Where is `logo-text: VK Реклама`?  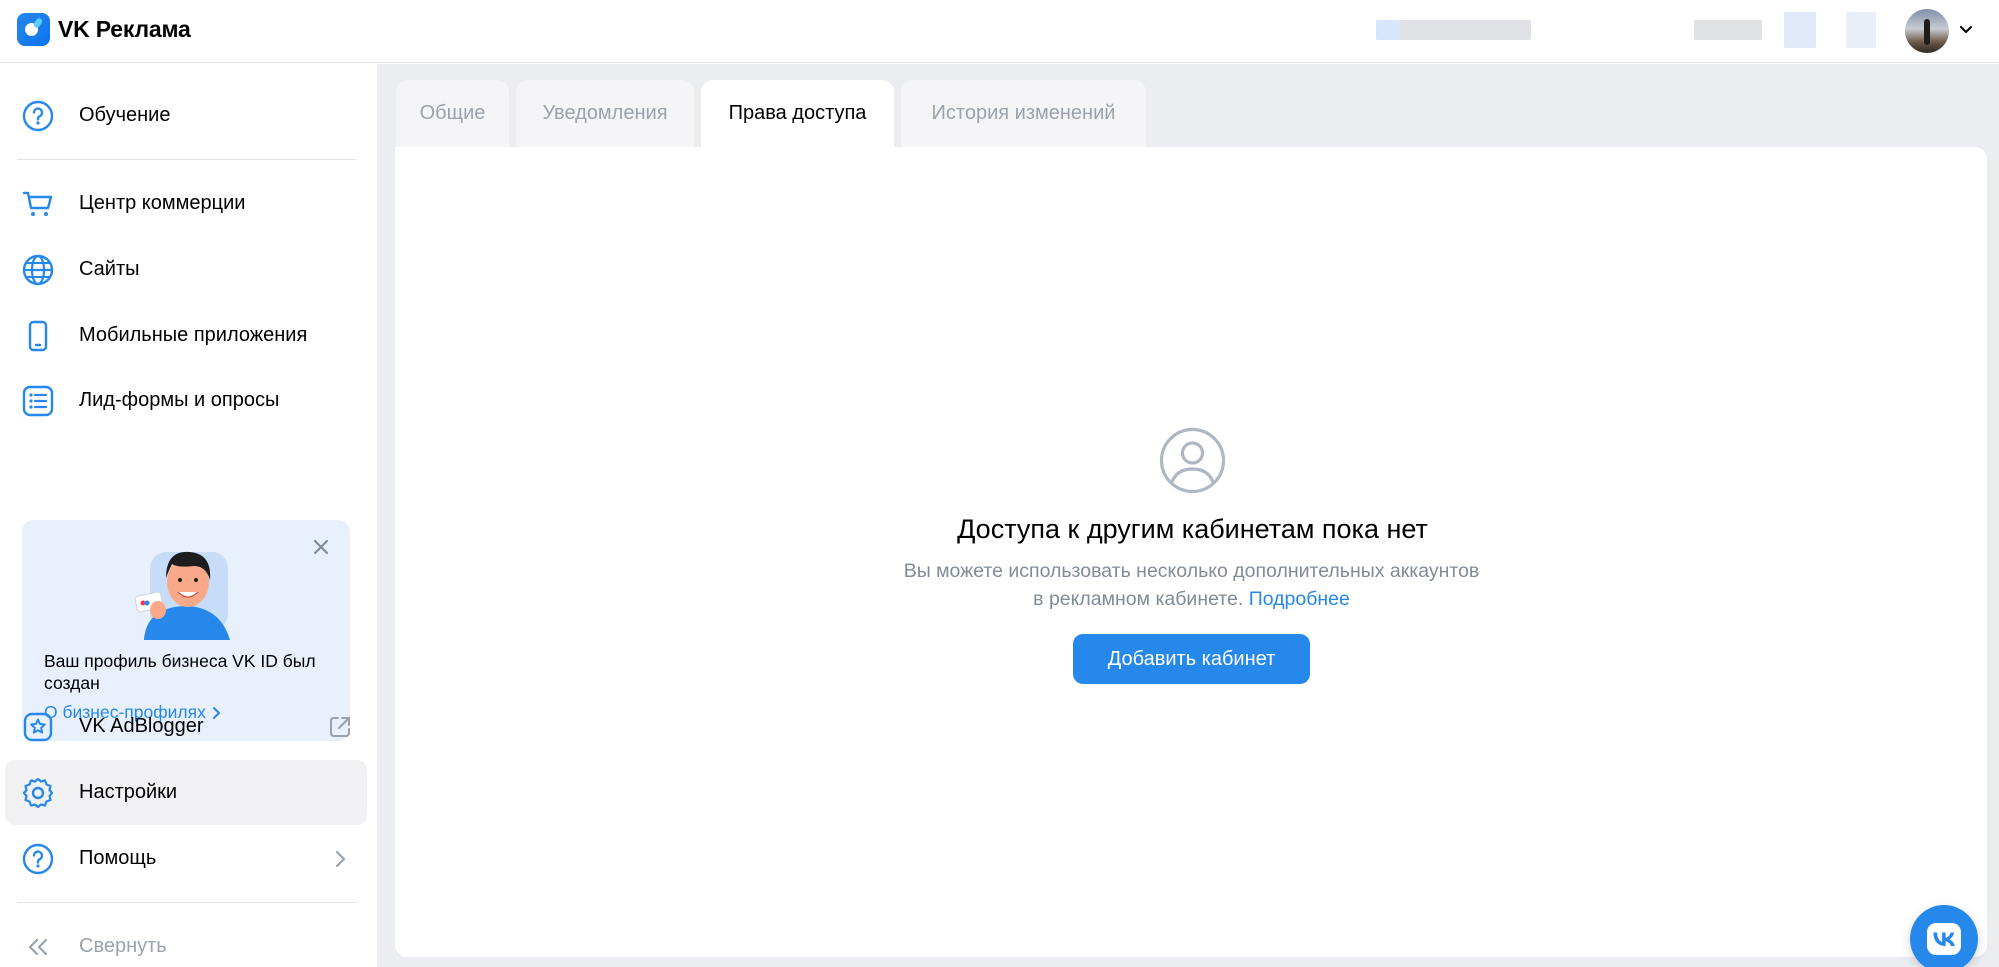 logo-text: VK Реклама is located at coordinates (124, 29).